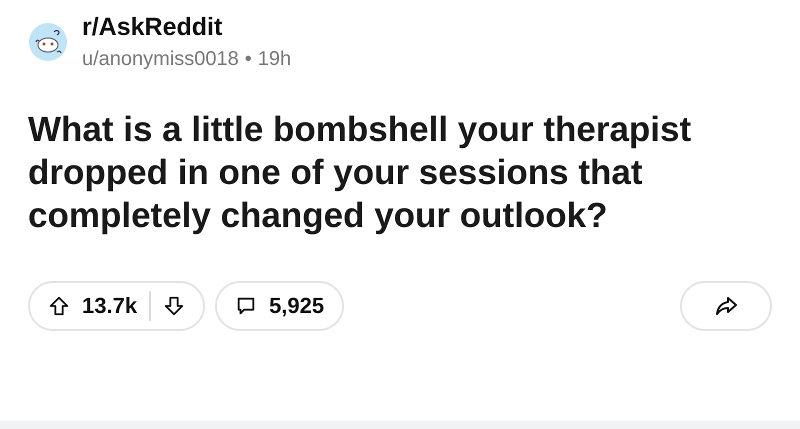  What do you see at coordinates (110, 306) in the screenshot?
I see `vote-score: 13.7k` at bounding box center [110, 306].